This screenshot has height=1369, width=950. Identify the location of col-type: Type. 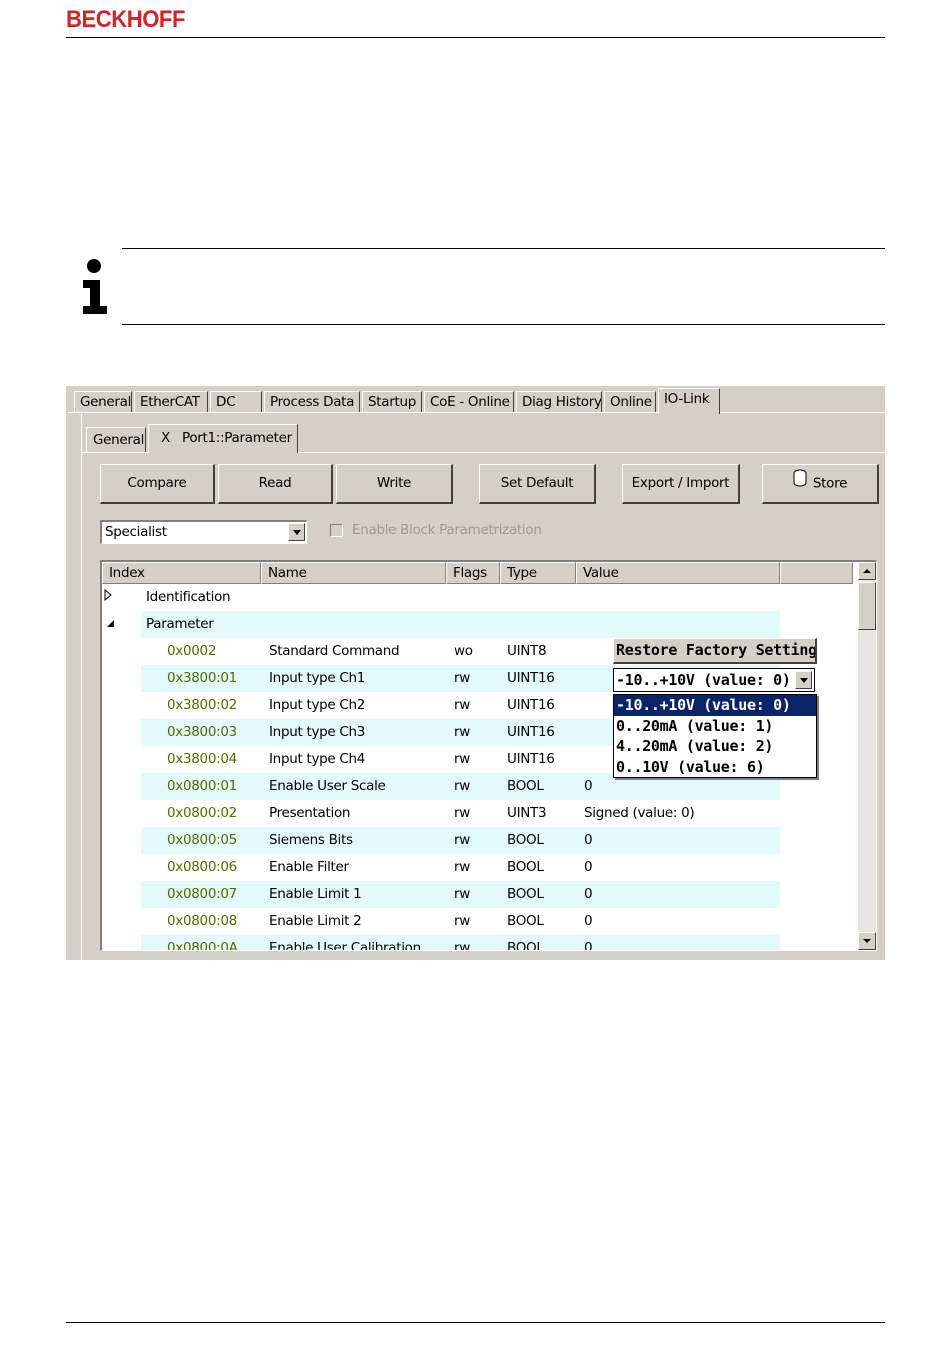
(538, 573).